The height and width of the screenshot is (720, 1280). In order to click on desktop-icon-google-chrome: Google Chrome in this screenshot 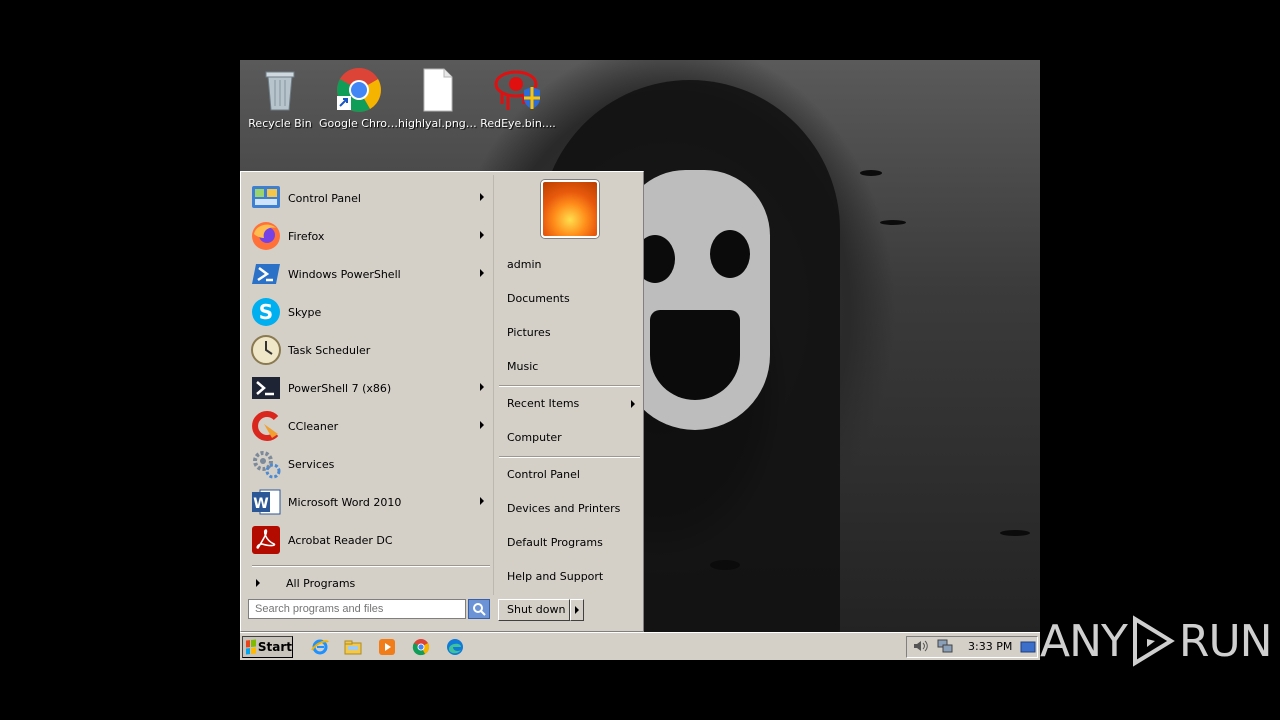, I will do `click(359, 98)`.